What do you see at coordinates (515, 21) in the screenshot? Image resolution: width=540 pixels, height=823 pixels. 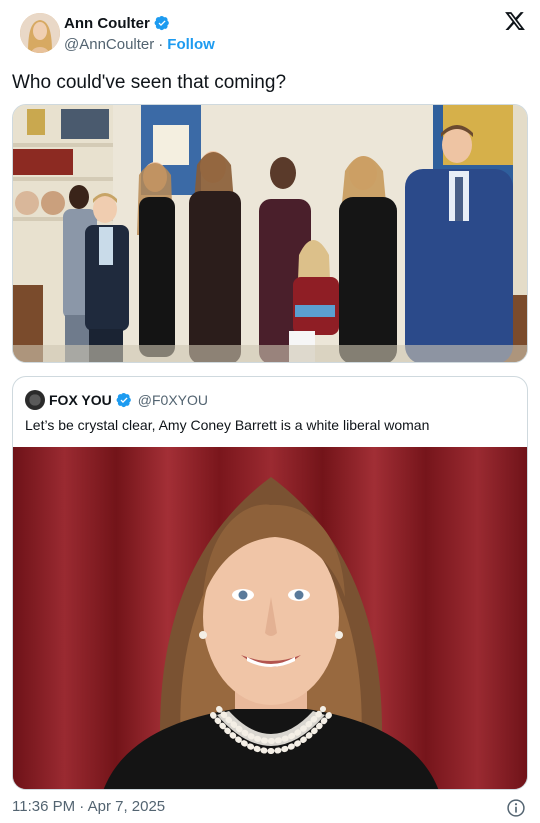 I see `x-logo-icon` at bounding box center [515, 21].